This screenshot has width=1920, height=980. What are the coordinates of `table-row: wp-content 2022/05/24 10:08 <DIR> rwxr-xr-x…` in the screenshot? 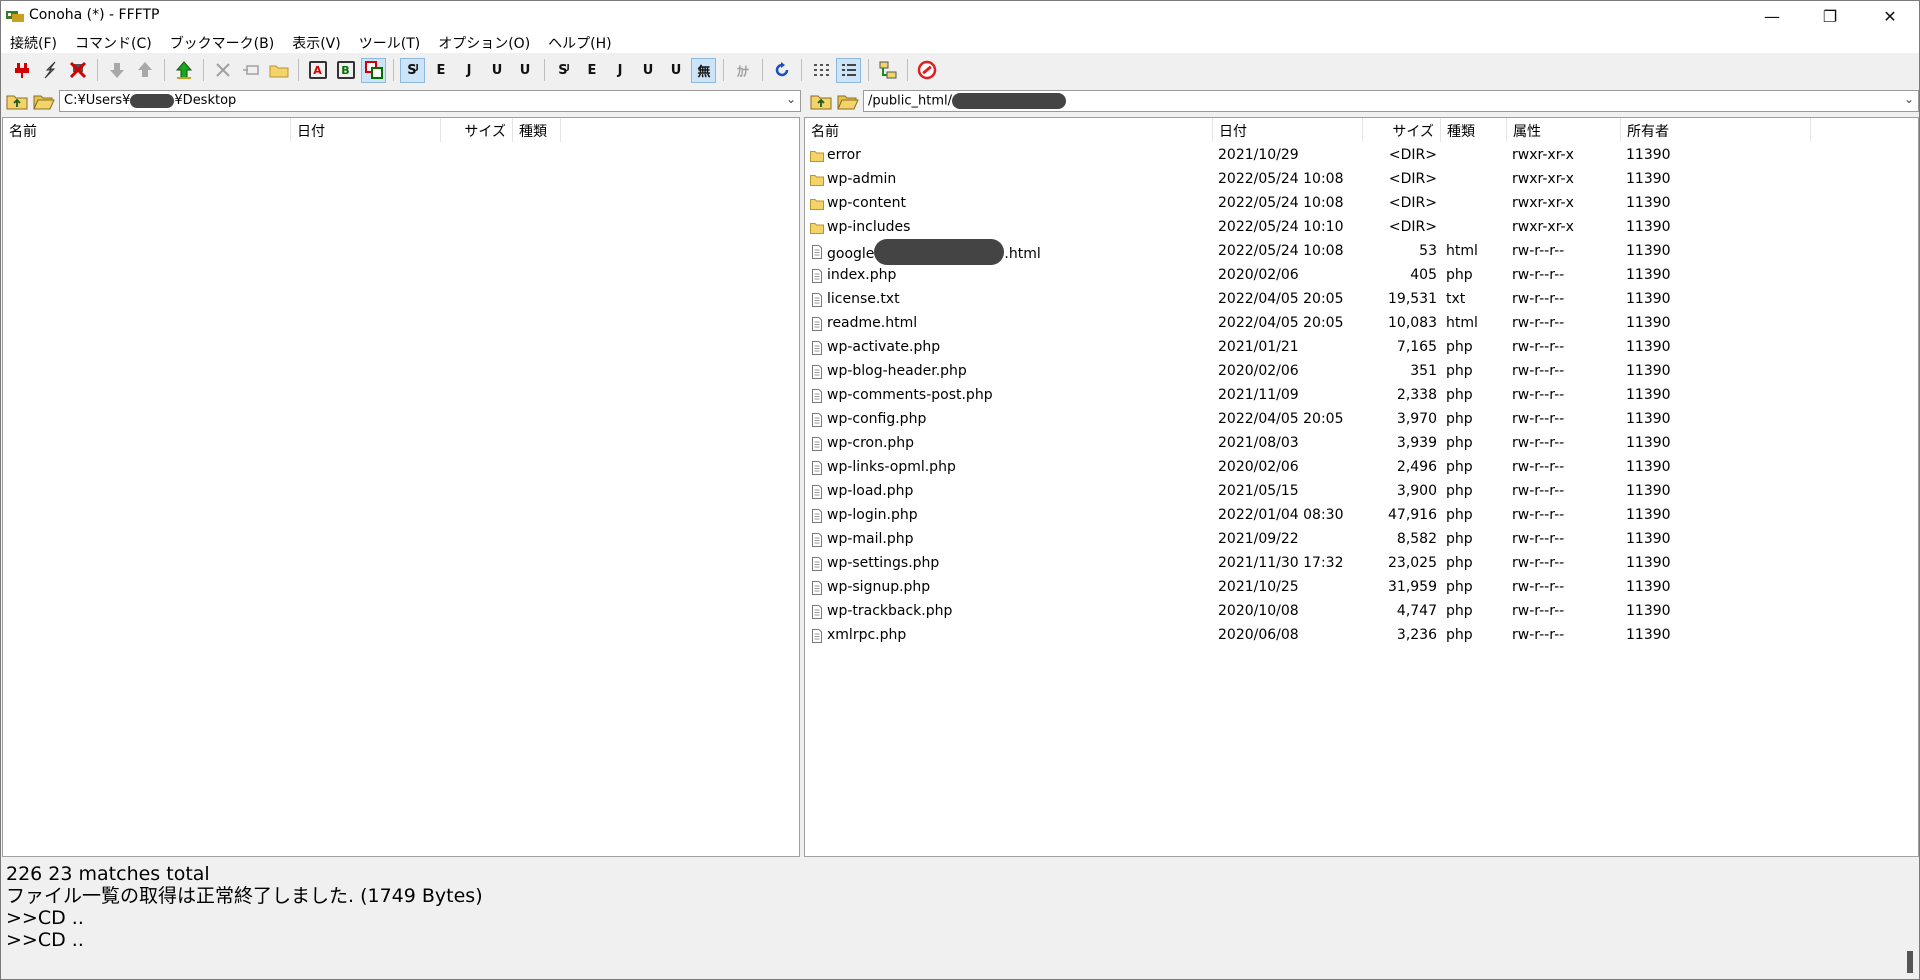 It's located at (1361, 204).